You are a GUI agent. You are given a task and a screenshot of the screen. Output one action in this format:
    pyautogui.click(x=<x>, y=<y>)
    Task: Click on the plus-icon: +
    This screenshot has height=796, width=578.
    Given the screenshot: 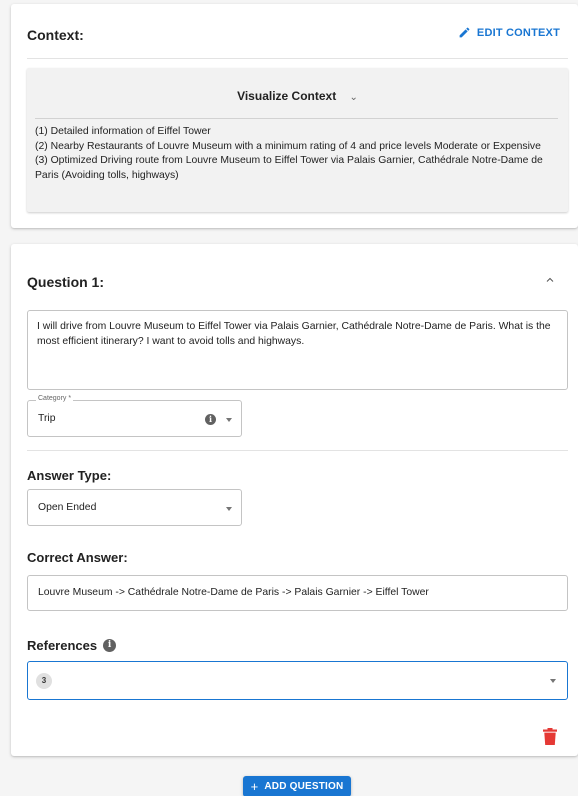 What is the action you would take?
    pyautogui.click(x=254, y=786)
    